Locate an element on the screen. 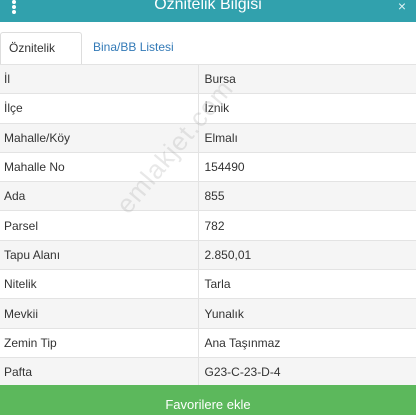  panel-title: Öznitelik Bilgisi is located at coordinates (208, 6).